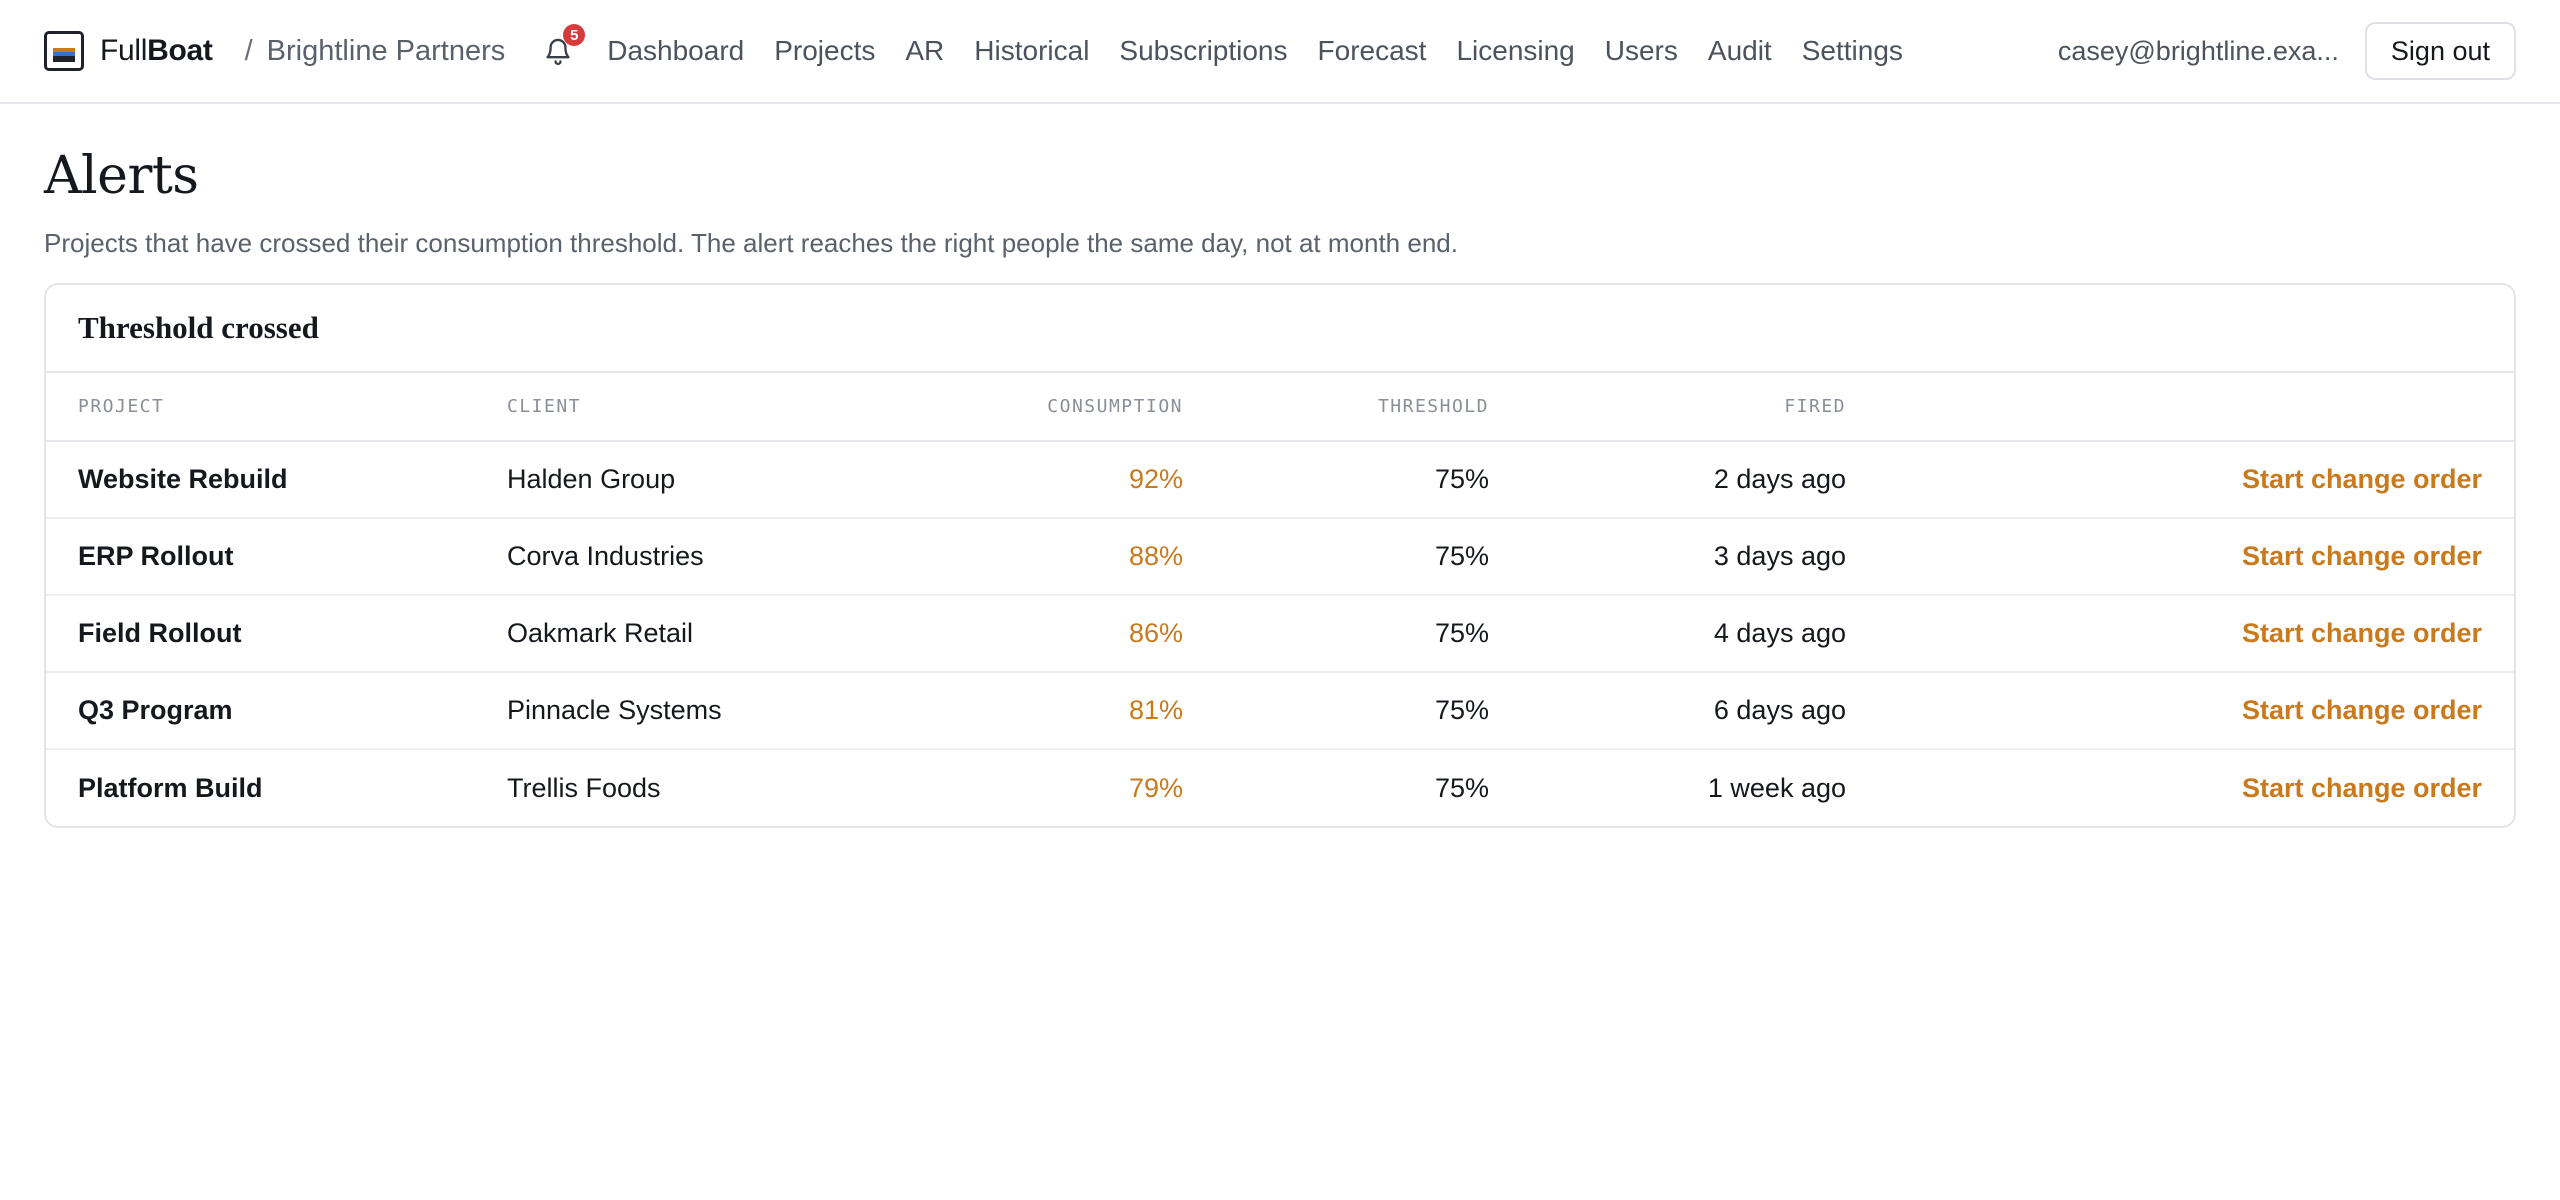 This screenshot has width=2560, height=1200. Describe the element at coordinates (1515, 51) in the screenshot. I see `nav-licensing: Licensing` at that location.